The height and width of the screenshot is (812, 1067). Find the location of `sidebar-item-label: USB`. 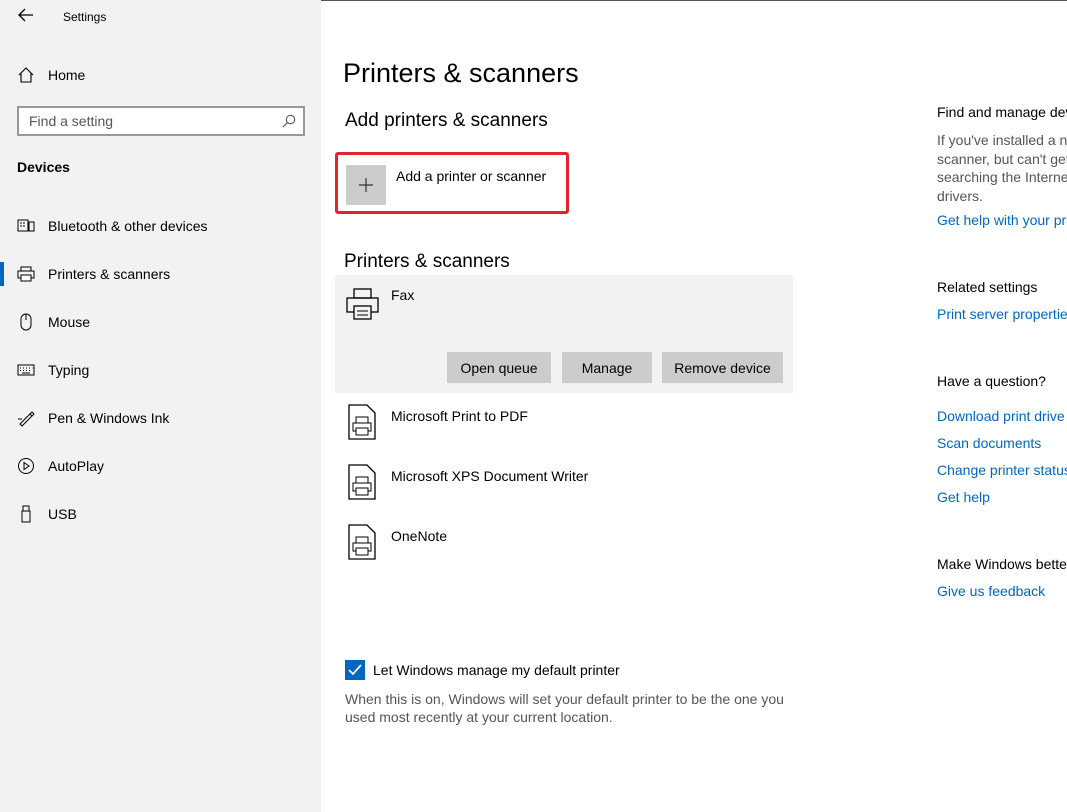

sidebar-item-label: USB is located at coordinates (62, 514).